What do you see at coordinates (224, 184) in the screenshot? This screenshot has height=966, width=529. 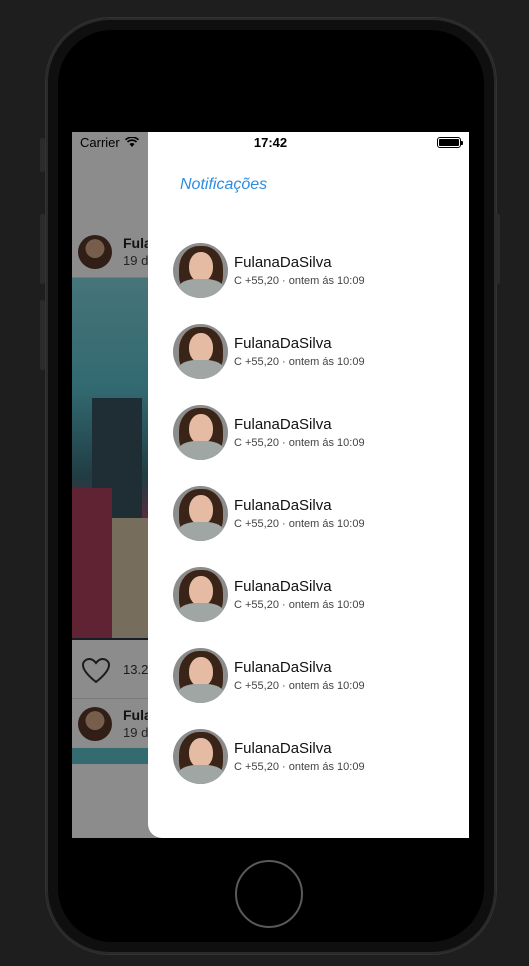 I see `drawer-title: Notificações` at bounding box center [224, 184].